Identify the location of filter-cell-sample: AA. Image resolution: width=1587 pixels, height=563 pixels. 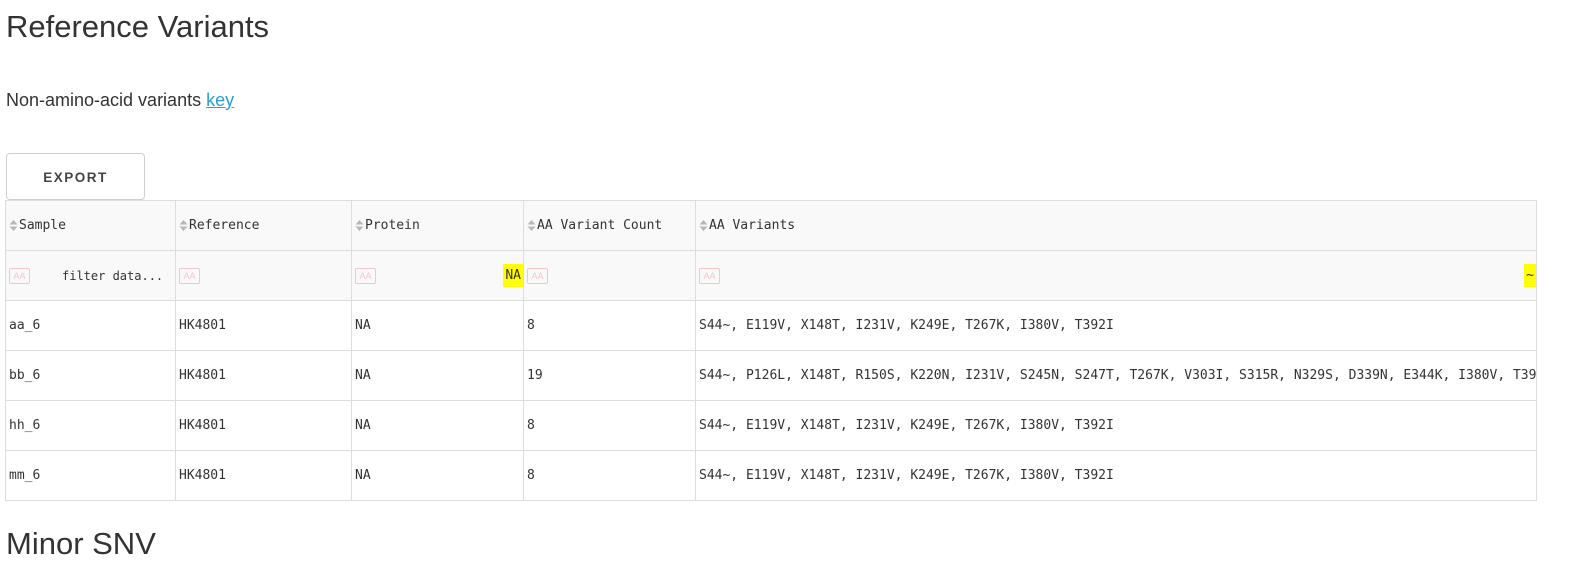
(90, 275).